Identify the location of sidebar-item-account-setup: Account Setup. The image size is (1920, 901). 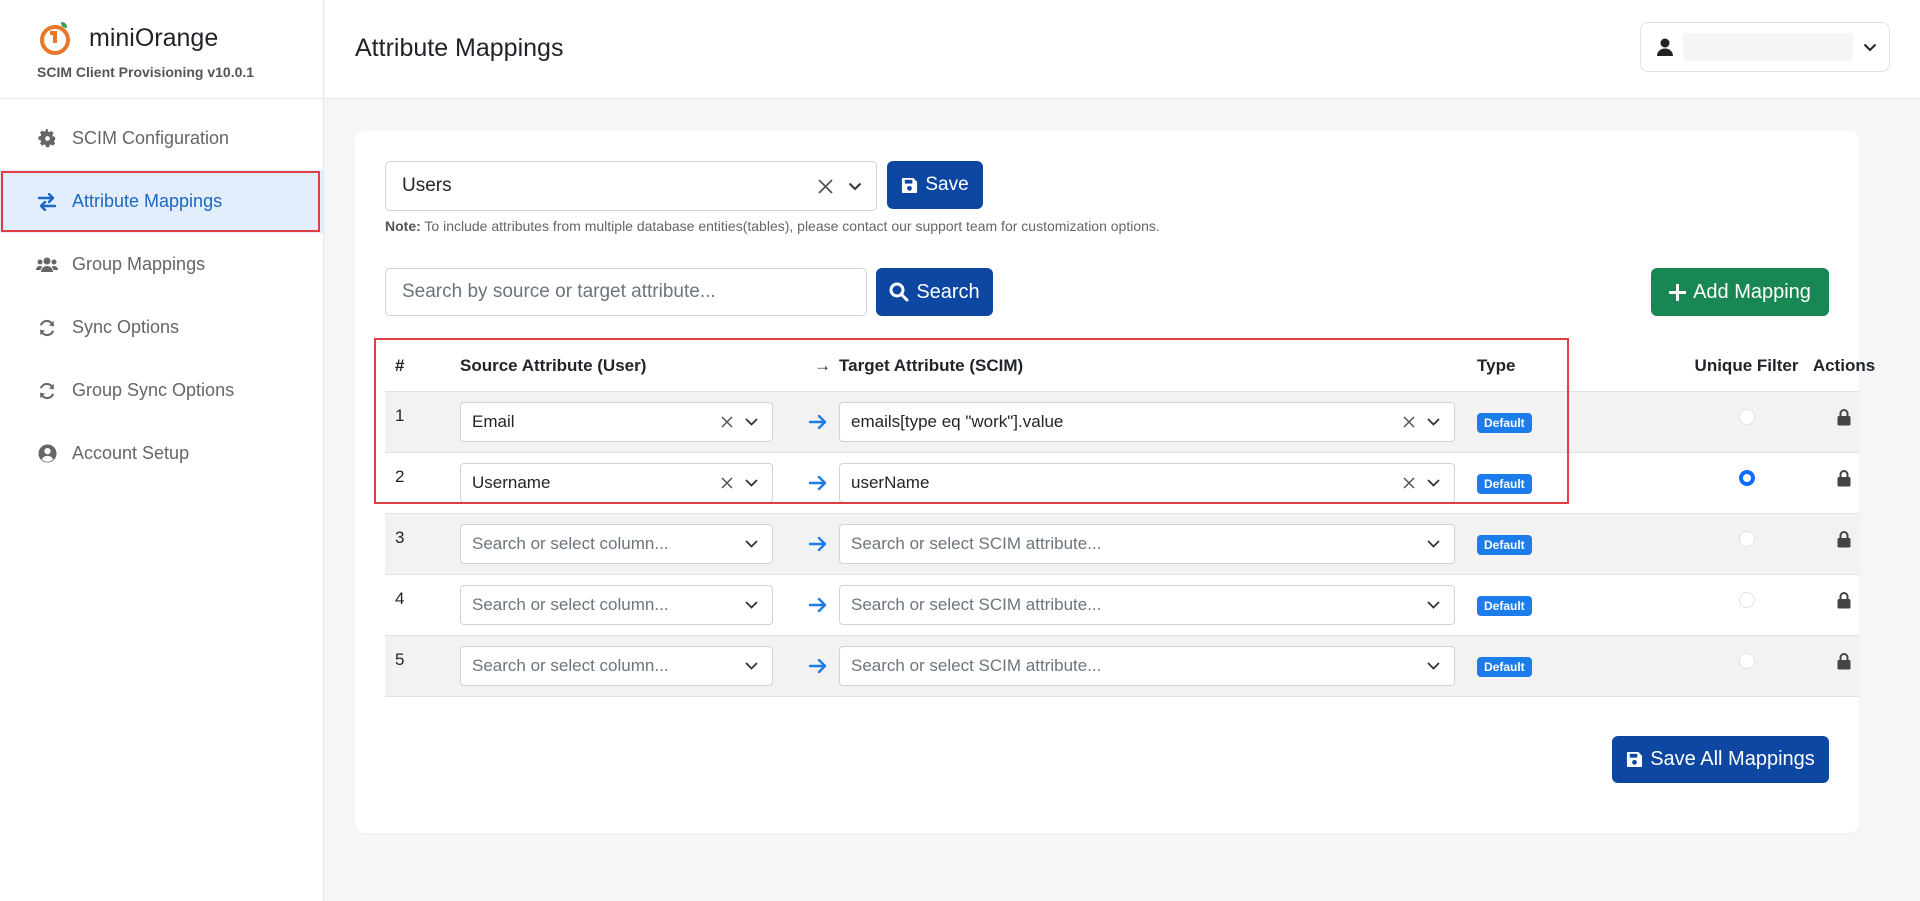
(161, 453).